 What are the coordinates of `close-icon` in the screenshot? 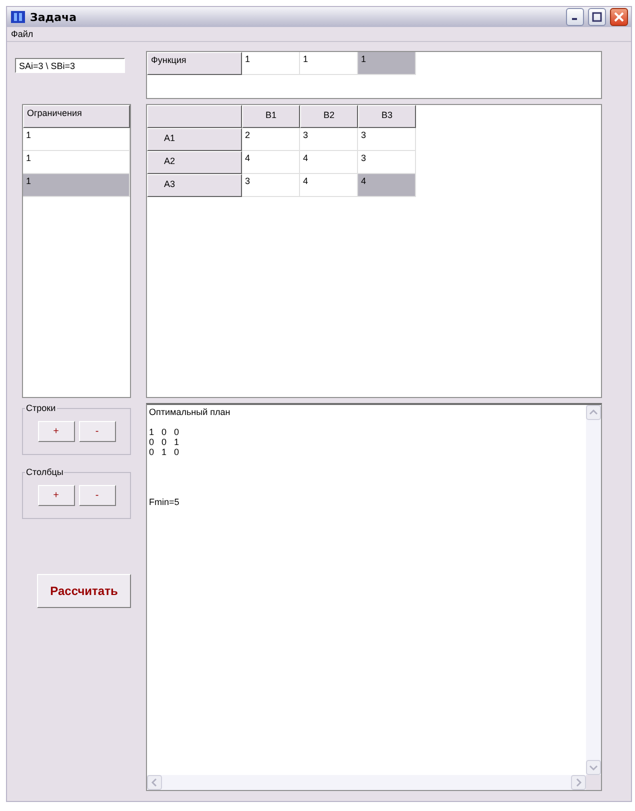 It's located at (619, 17).